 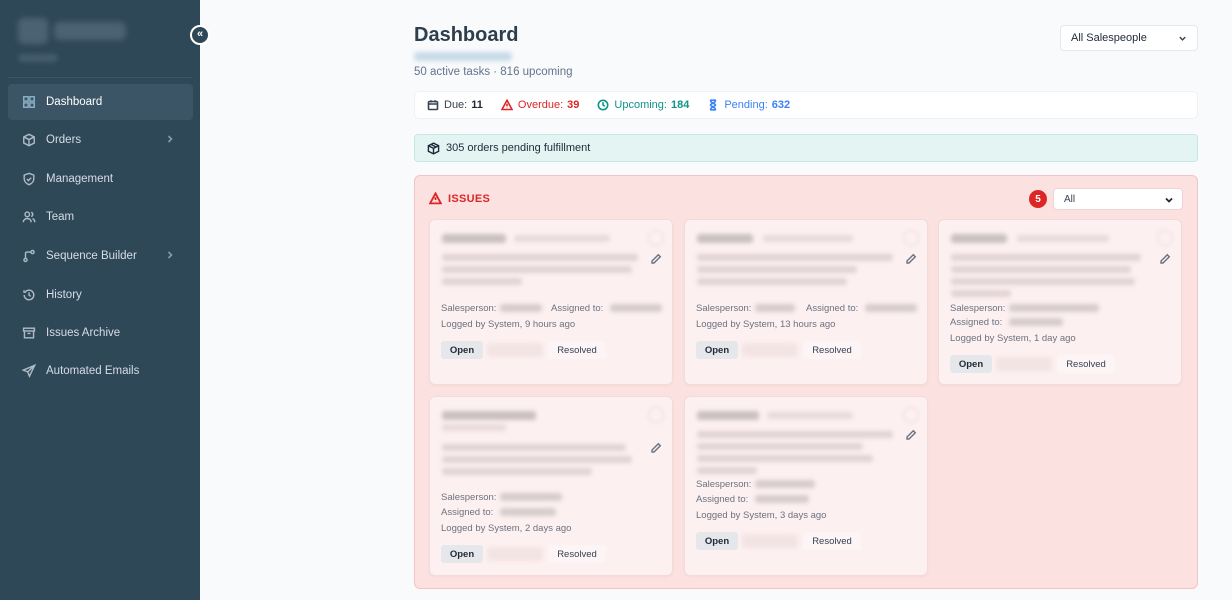 What do you see at coordinates (100, 102) in the screenshot?
I see `sidebar-item-dashboard: Dashboard` at bounding box center [100, 102].